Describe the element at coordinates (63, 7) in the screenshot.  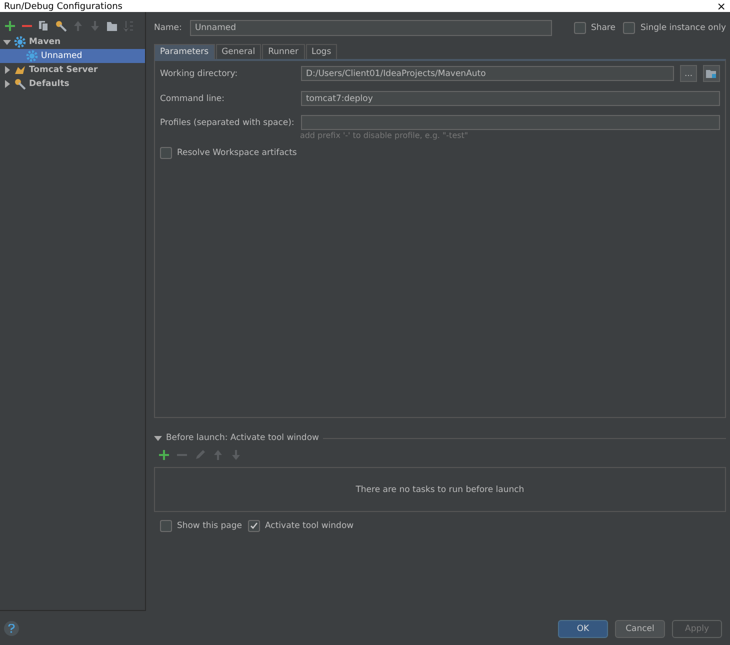
I see `window-title: Run/Debug Configurations` at that location.